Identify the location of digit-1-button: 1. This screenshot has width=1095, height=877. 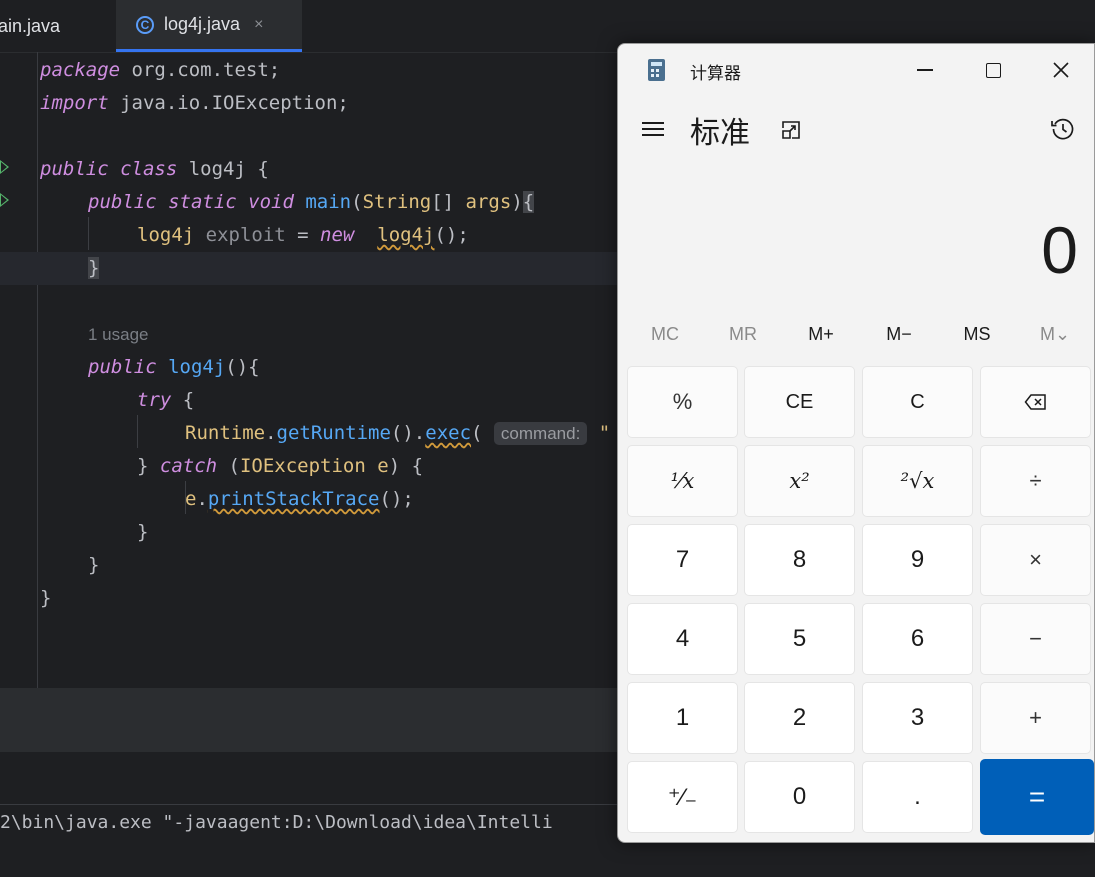
(682, 718).